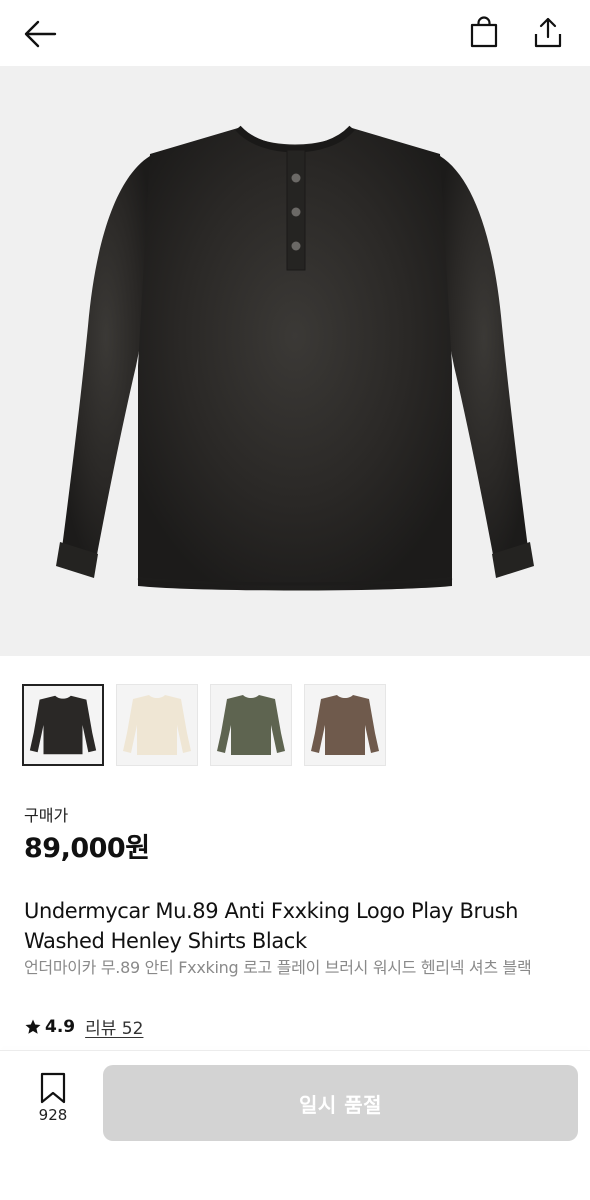 This screenshot has height=1200, width=590. Describe the element at coordinates (114, 1026) in the screenshot. I see `review-link: 리뷰 52` at that location.